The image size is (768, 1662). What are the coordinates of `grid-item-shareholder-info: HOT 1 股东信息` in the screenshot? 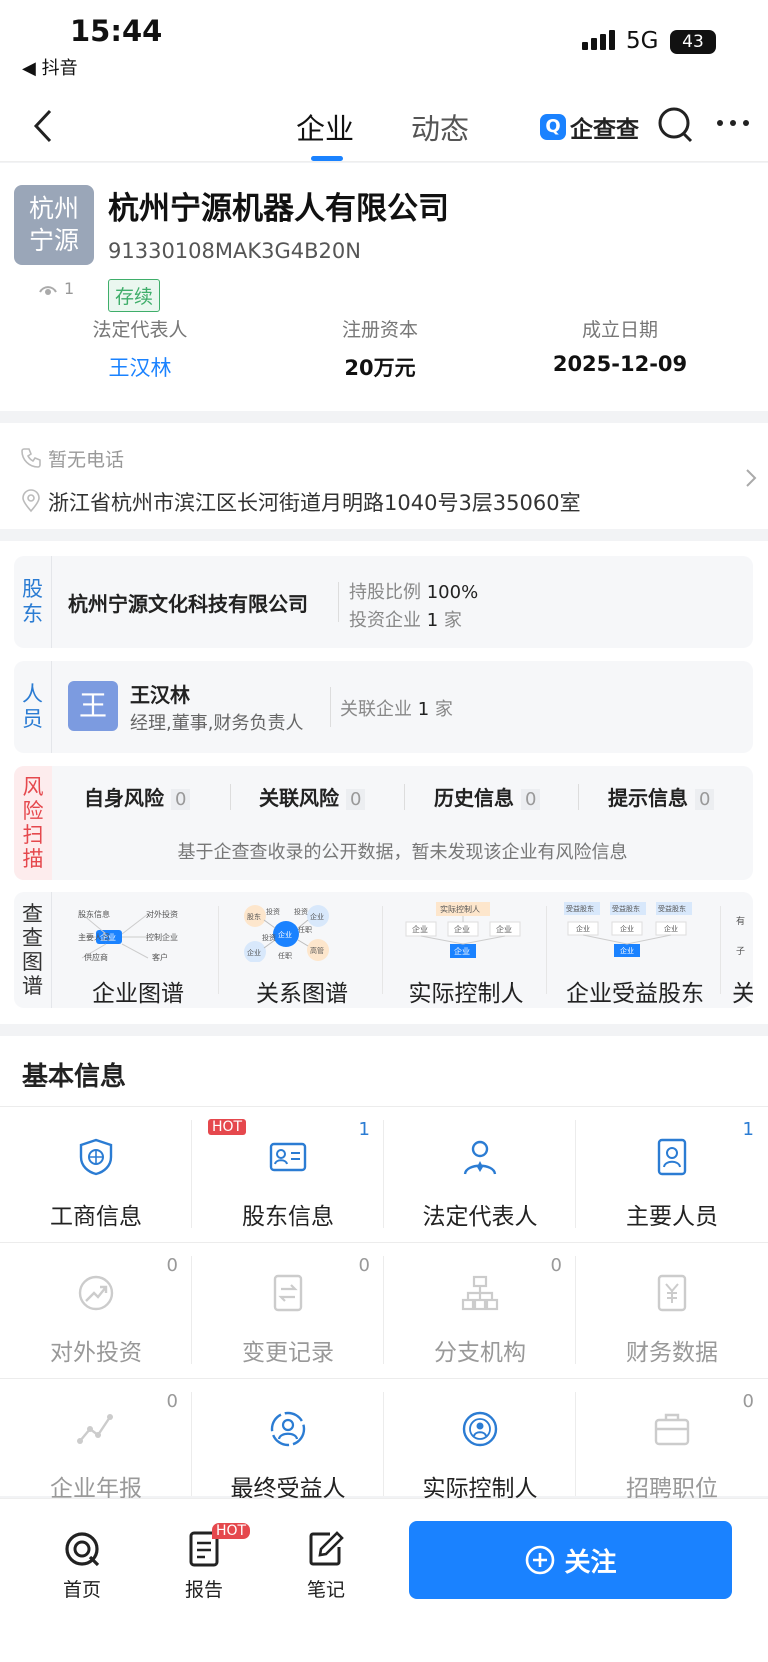 It's located at (288, 1175).